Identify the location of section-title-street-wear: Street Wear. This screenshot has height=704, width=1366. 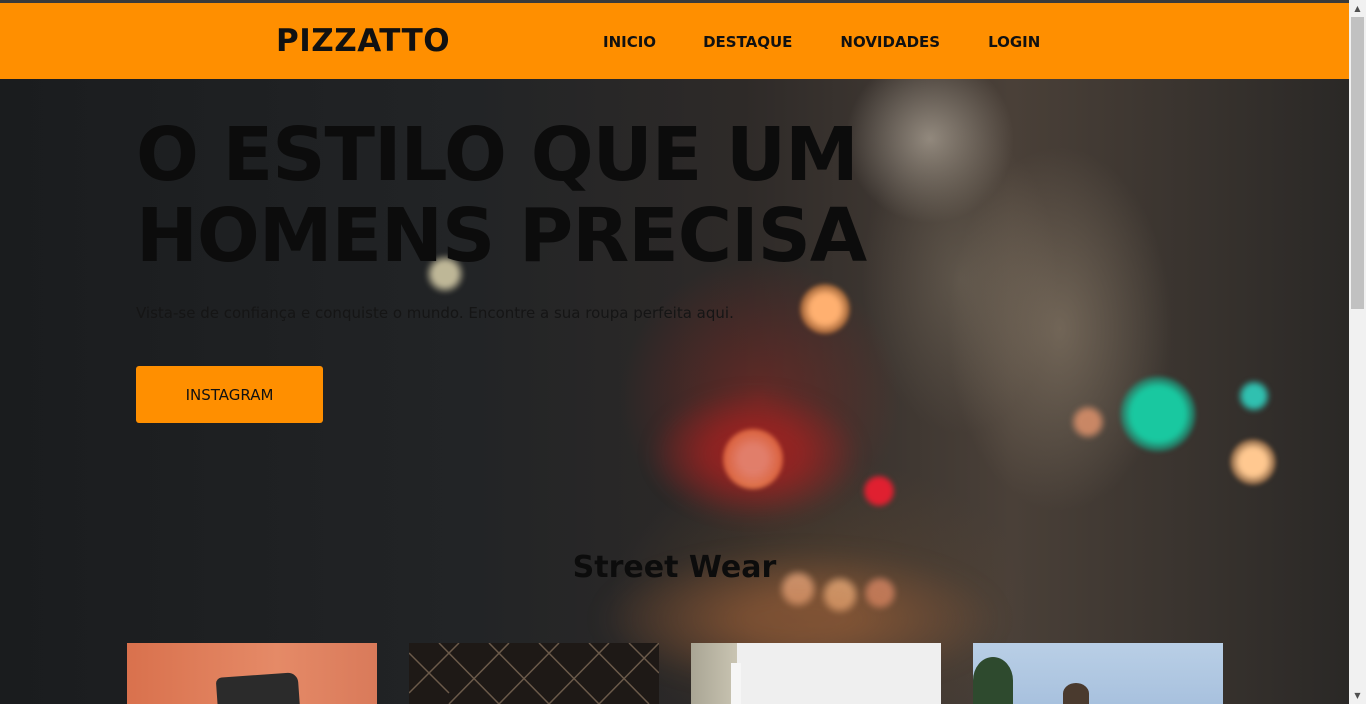
(674, 567).